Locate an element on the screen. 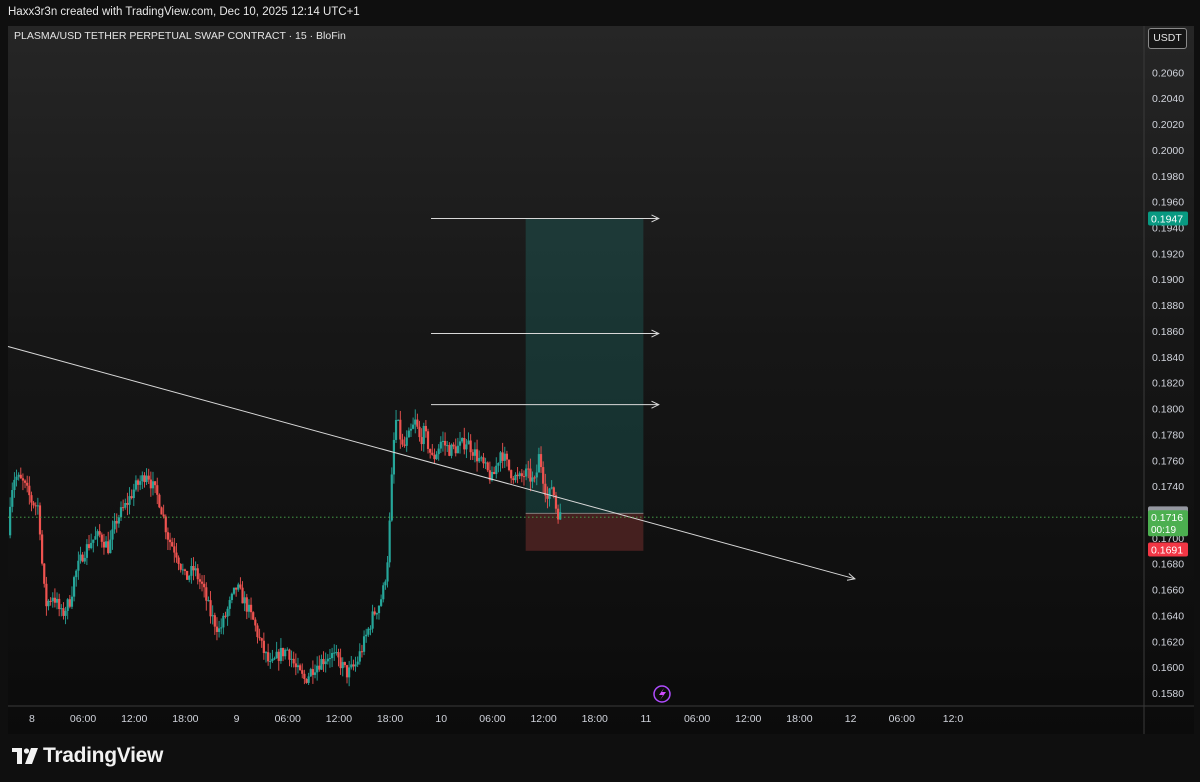  price-tick-label: 0.2000 is located at coordinates (1168, 151).